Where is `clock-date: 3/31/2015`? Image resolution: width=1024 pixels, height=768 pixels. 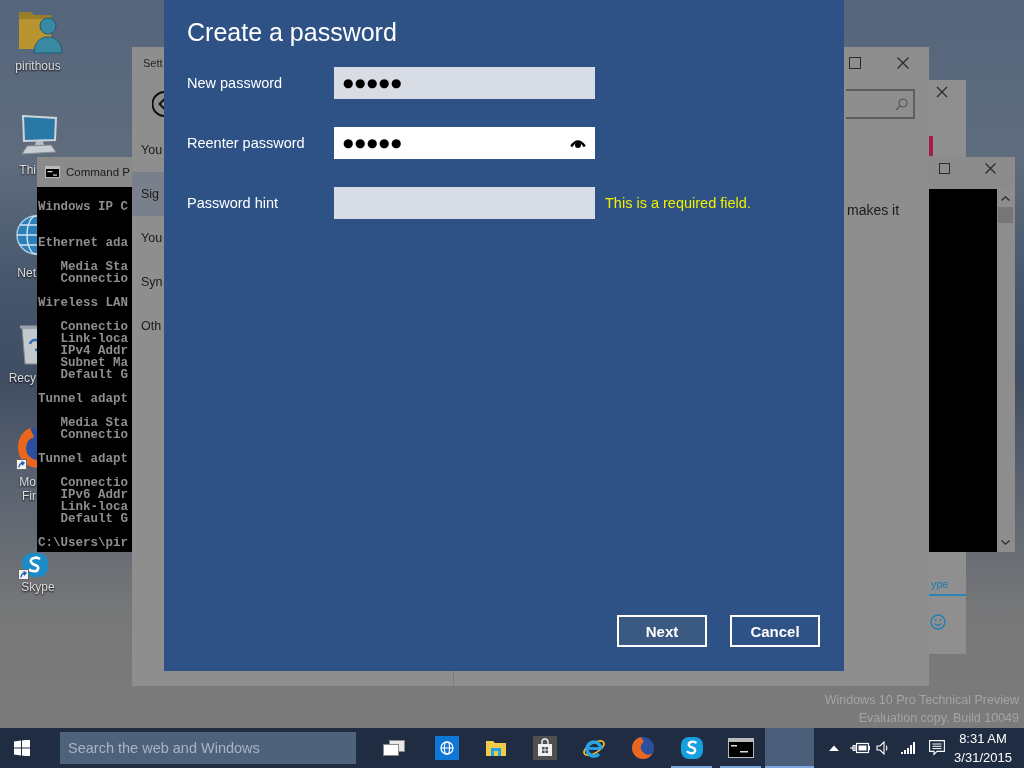 clock-date: 3/31/2015 is located at coordinates (983, 757).